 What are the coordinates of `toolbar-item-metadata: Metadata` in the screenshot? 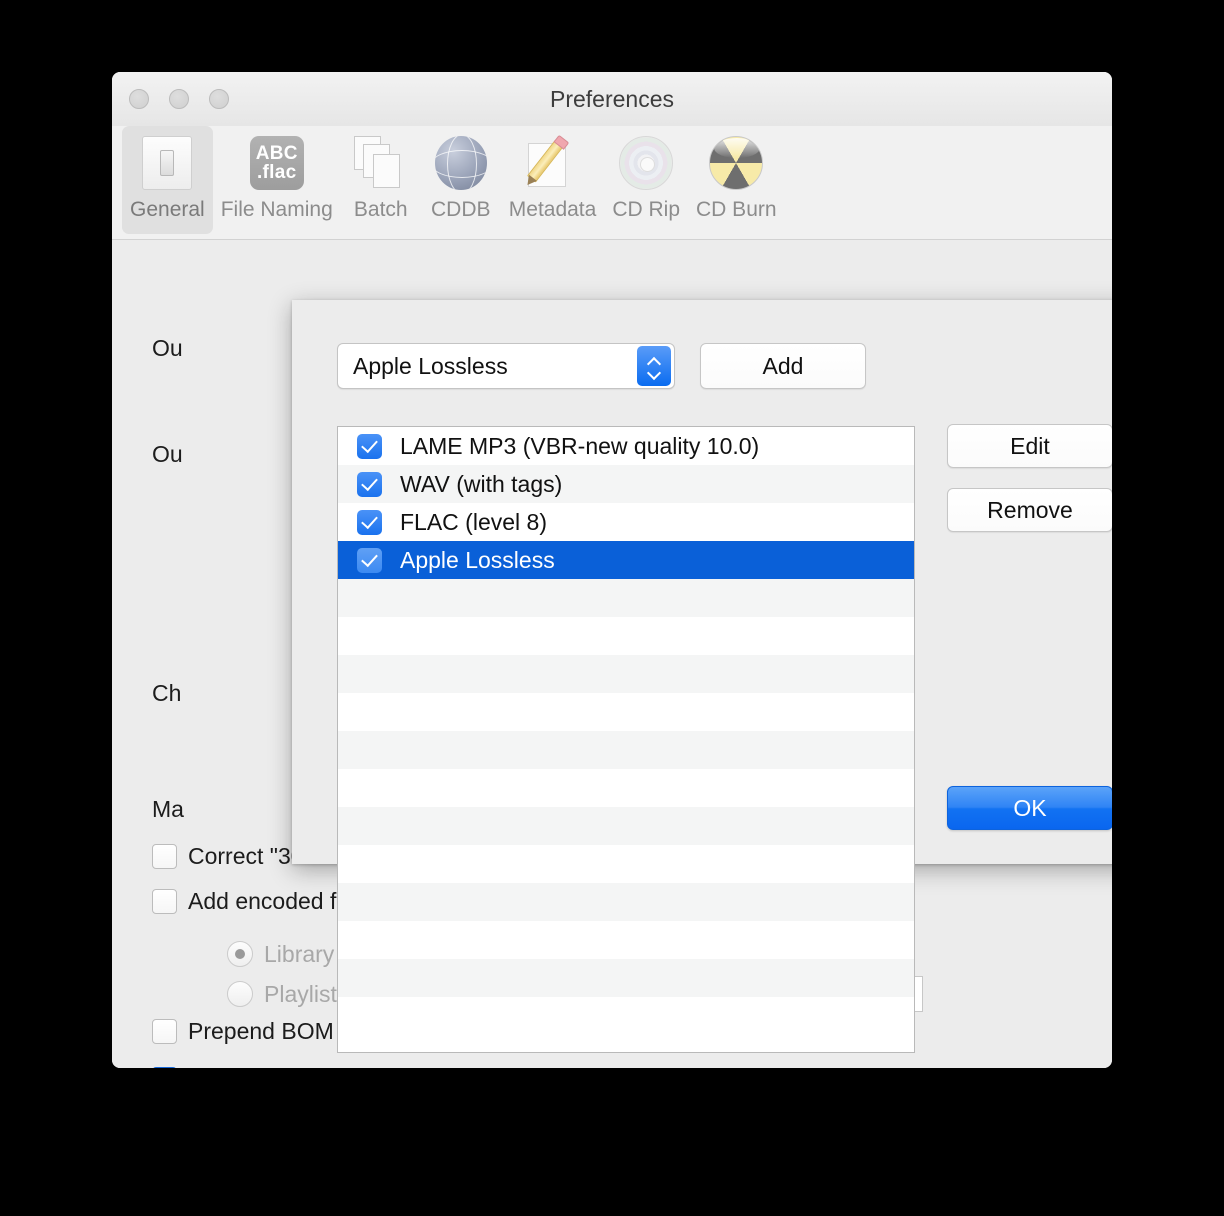 It's located at (553, 180).